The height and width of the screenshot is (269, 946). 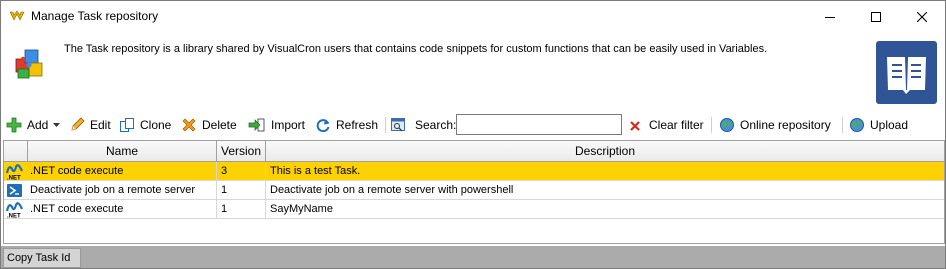 What do you see at coordinates (127, 125) in the screenshot?
I see `copy-icon` at bounding box center [127, 125].